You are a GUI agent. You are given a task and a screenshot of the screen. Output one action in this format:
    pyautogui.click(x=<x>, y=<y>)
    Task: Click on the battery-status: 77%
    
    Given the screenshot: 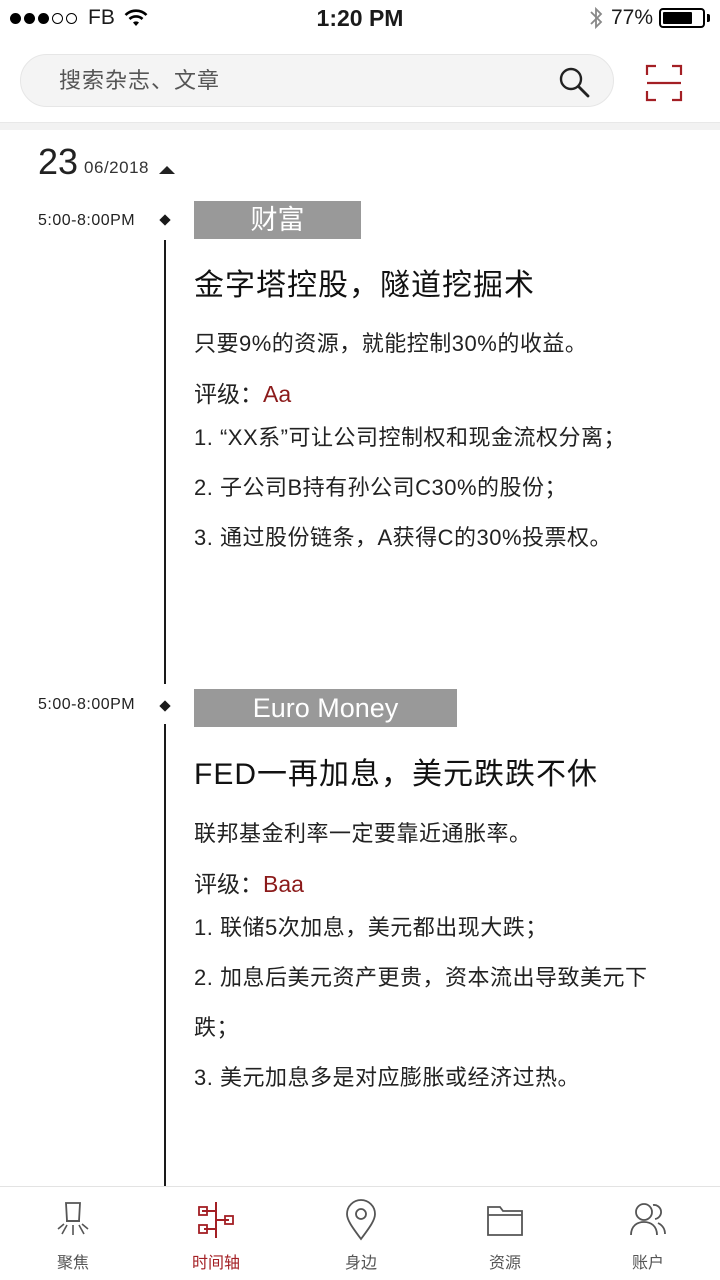 What is the action you would take?
    pyautogui.click(x=649, y=18)
    